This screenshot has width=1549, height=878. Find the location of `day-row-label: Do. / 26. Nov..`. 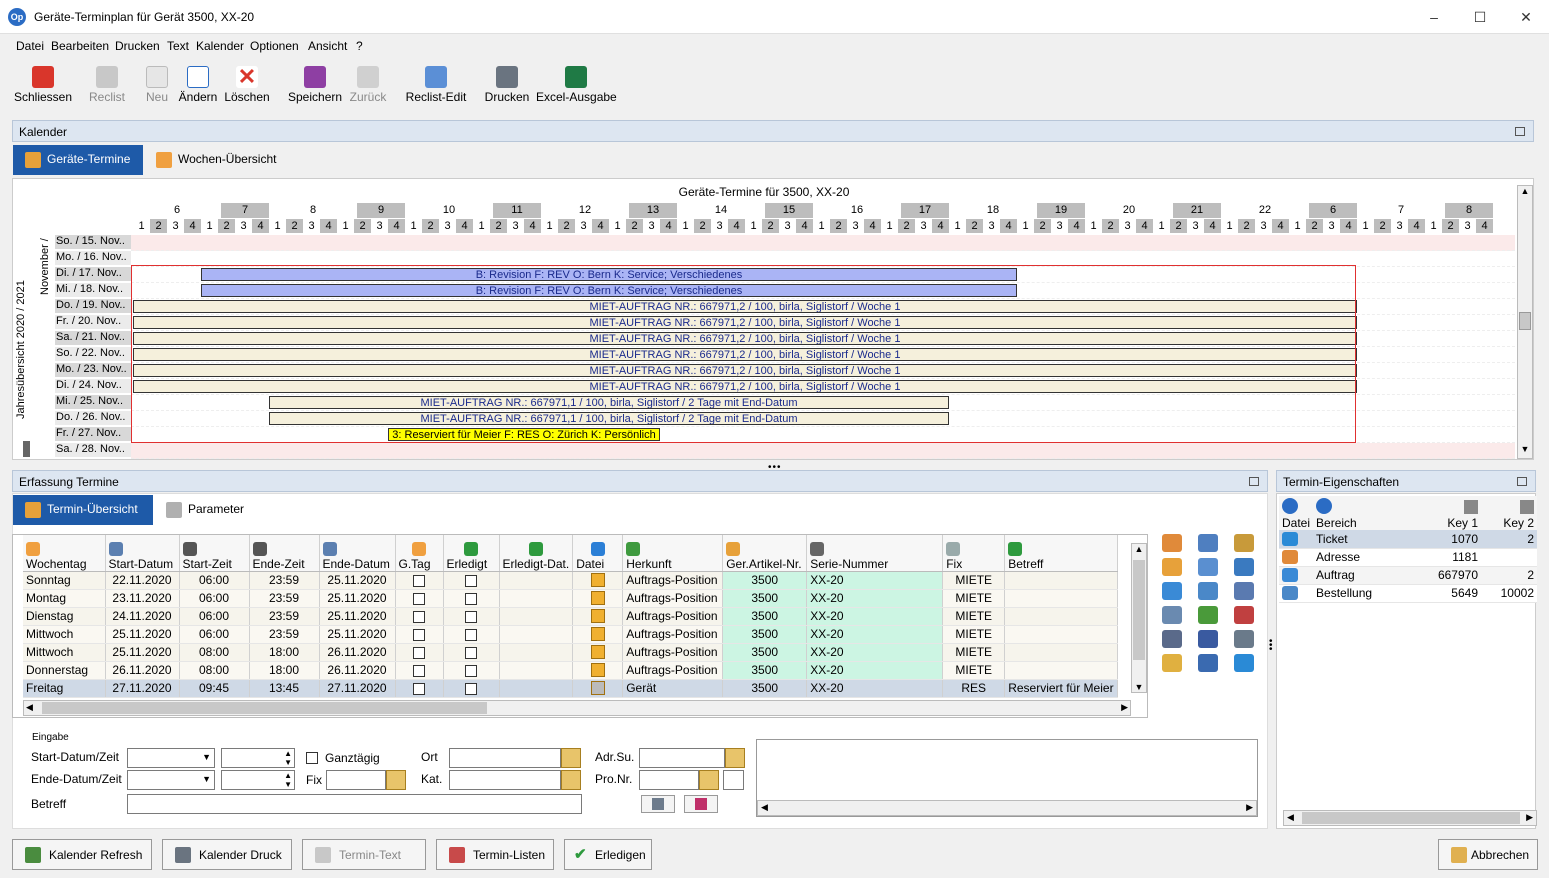

day-row-label: Do. / 26. Nov.. is located at coordinates (98, 418).